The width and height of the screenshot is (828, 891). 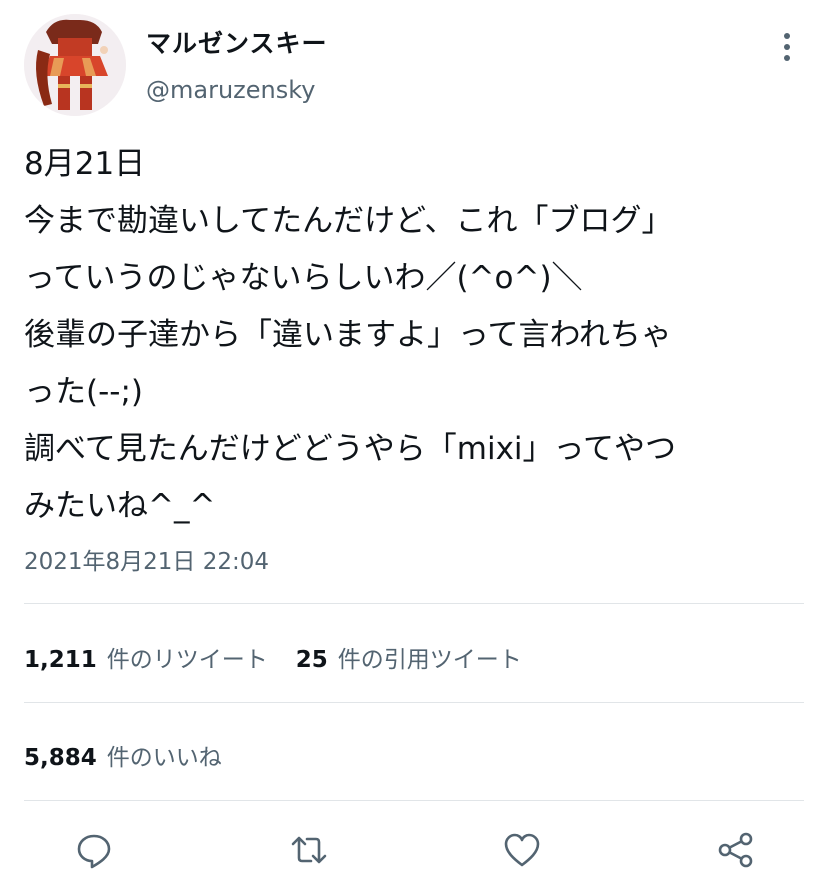 What do you see at coordinates (146, 559) in the screenshot?
I see `tweet-timestamp: 2021年8月21日 22:04` at bounding box center [146, 559].